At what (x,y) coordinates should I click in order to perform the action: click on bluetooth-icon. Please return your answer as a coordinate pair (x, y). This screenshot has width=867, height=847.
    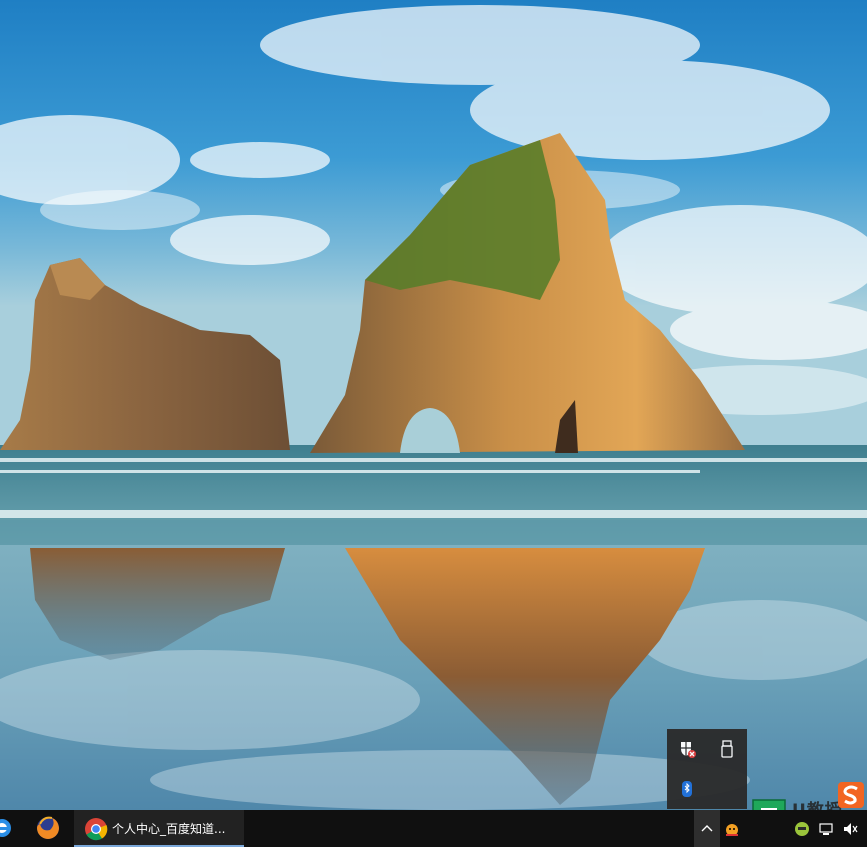
    Looking at the image, I should click on (687, 789).